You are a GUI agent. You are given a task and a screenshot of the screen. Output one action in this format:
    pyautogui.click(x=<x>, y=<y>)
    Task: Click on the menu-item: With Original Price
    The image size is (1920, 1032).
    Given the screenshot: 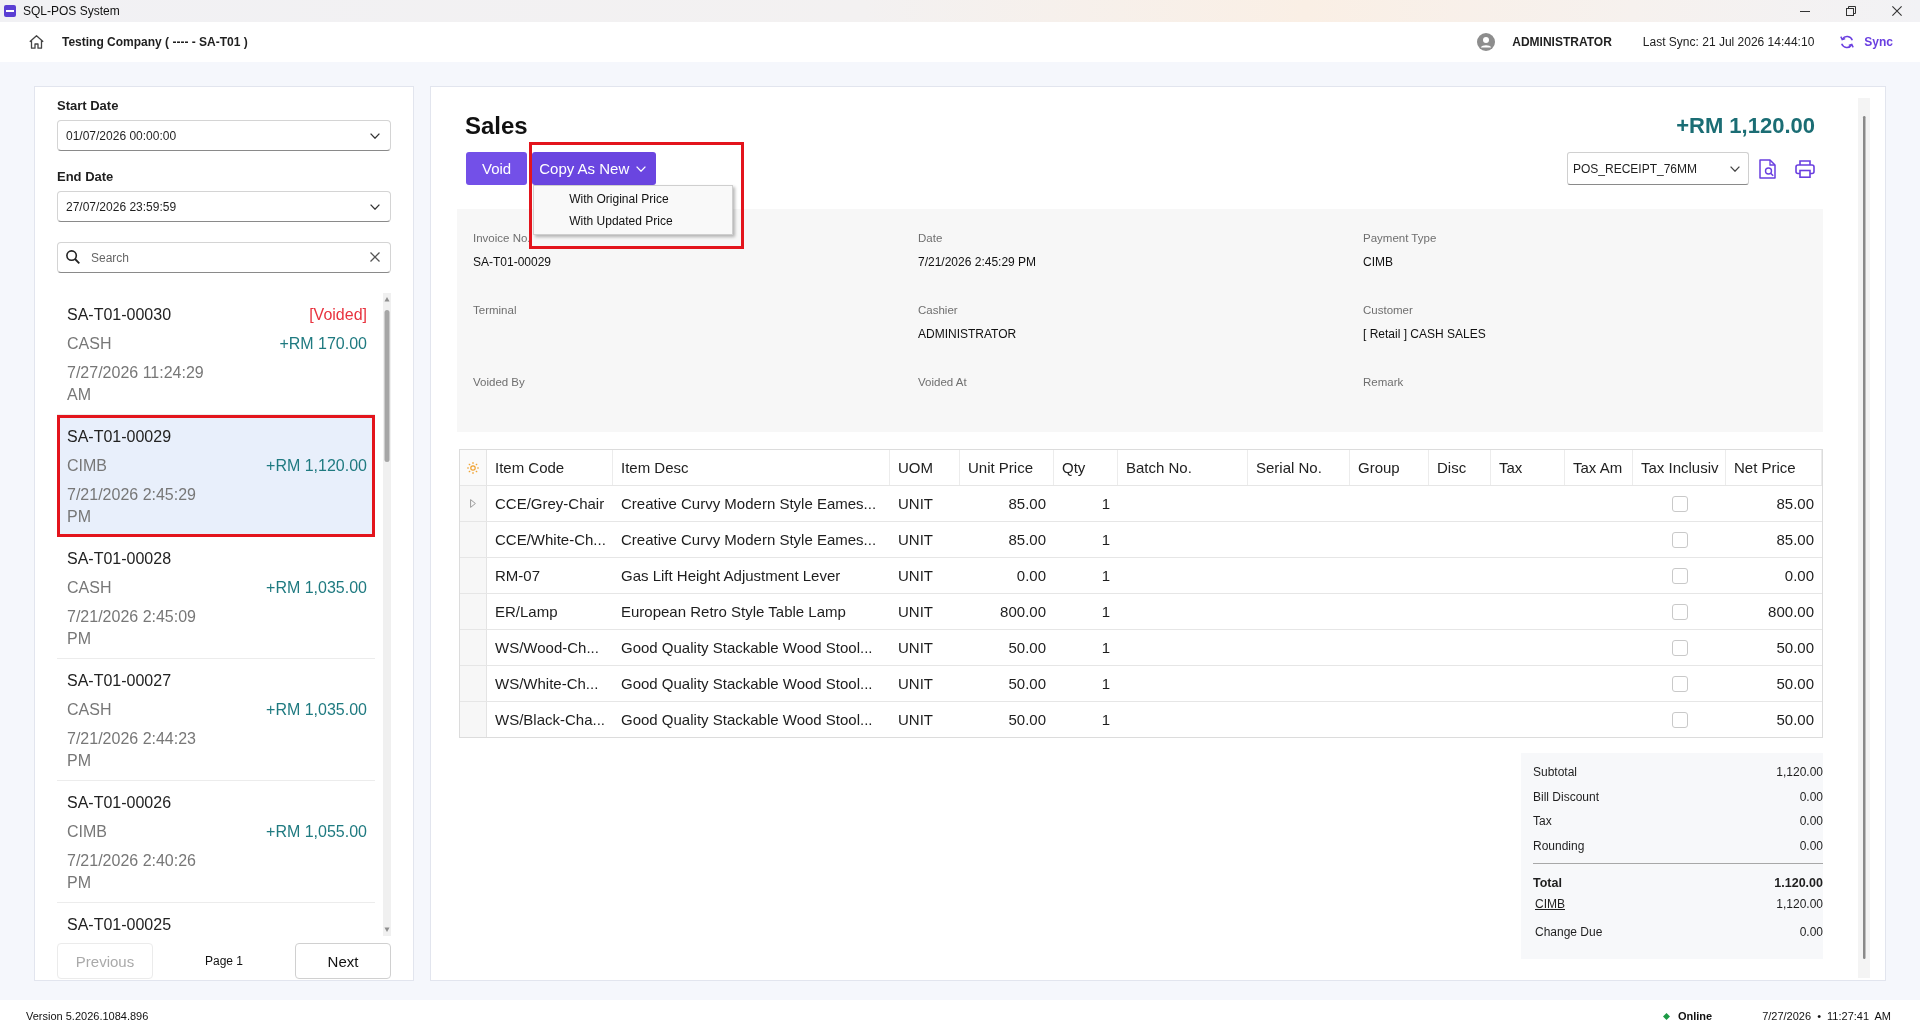 What is the action you would take?
    pyautogui.click(x=633, y=199)
    